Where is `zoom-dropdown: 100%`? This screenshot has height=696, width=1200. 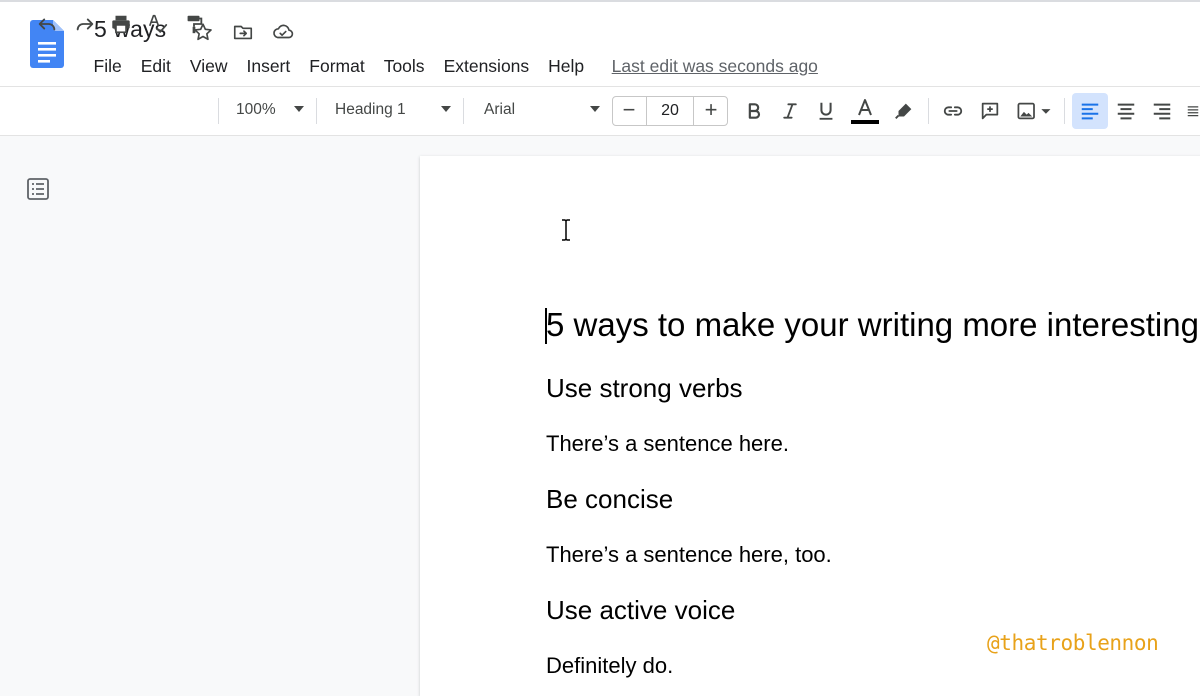 zoom-dropdown: 100% is located at coordinates (270, 110).